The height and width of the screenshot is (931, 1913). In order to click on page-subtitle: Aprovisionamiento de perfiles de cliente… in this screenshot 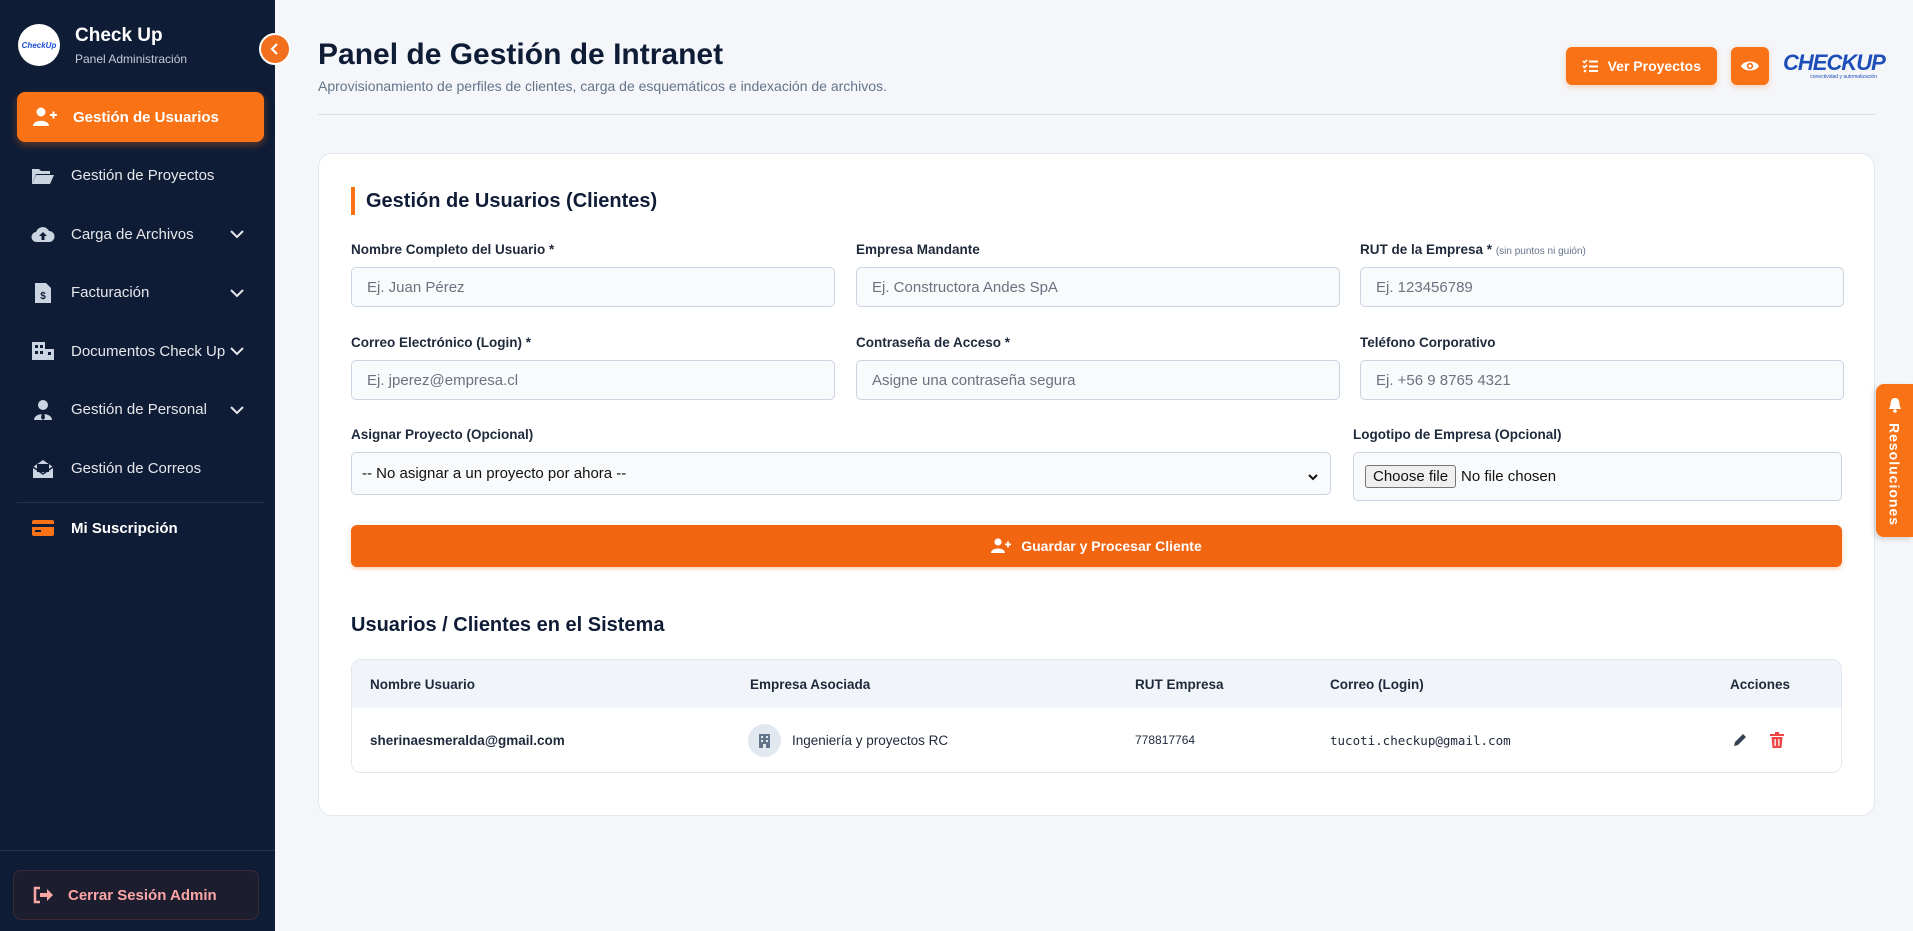, I will do `click(602, 86)`.